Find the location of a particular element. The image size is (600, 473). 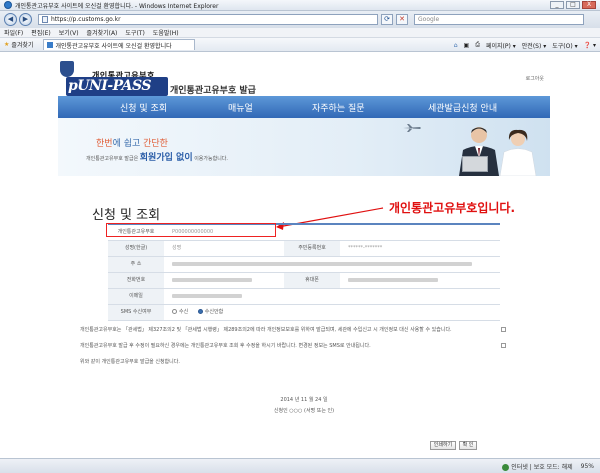

favorites-label: 즐겨찾기 is located at coordinates (22, 44).